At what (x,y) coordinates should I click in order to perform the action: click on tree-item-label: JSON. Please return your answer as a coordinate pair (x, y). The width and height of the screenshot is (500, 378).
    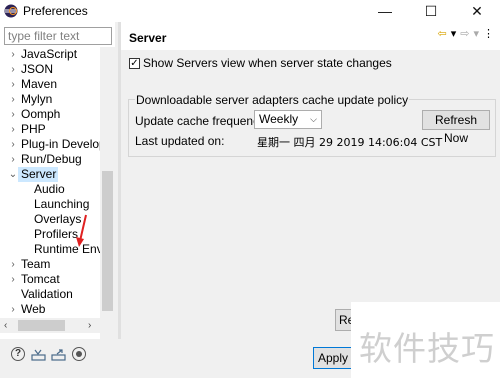
    Looking at the image, I should click on (37, 69).